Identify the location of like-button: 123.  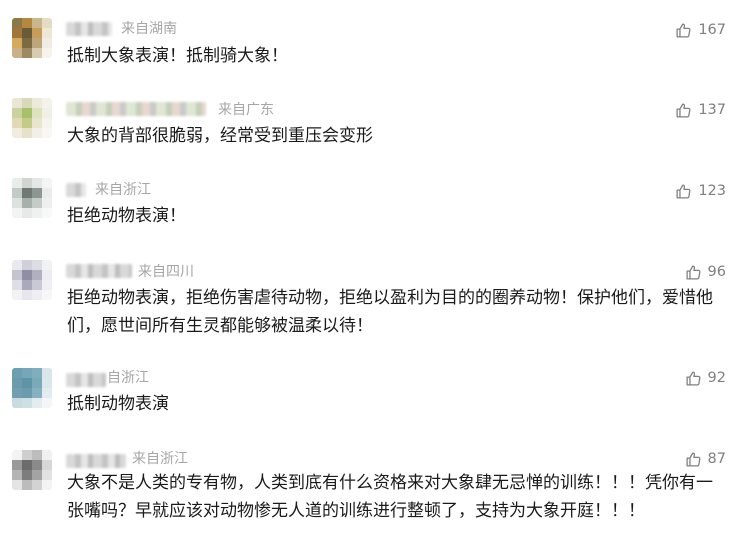
(700, 191).